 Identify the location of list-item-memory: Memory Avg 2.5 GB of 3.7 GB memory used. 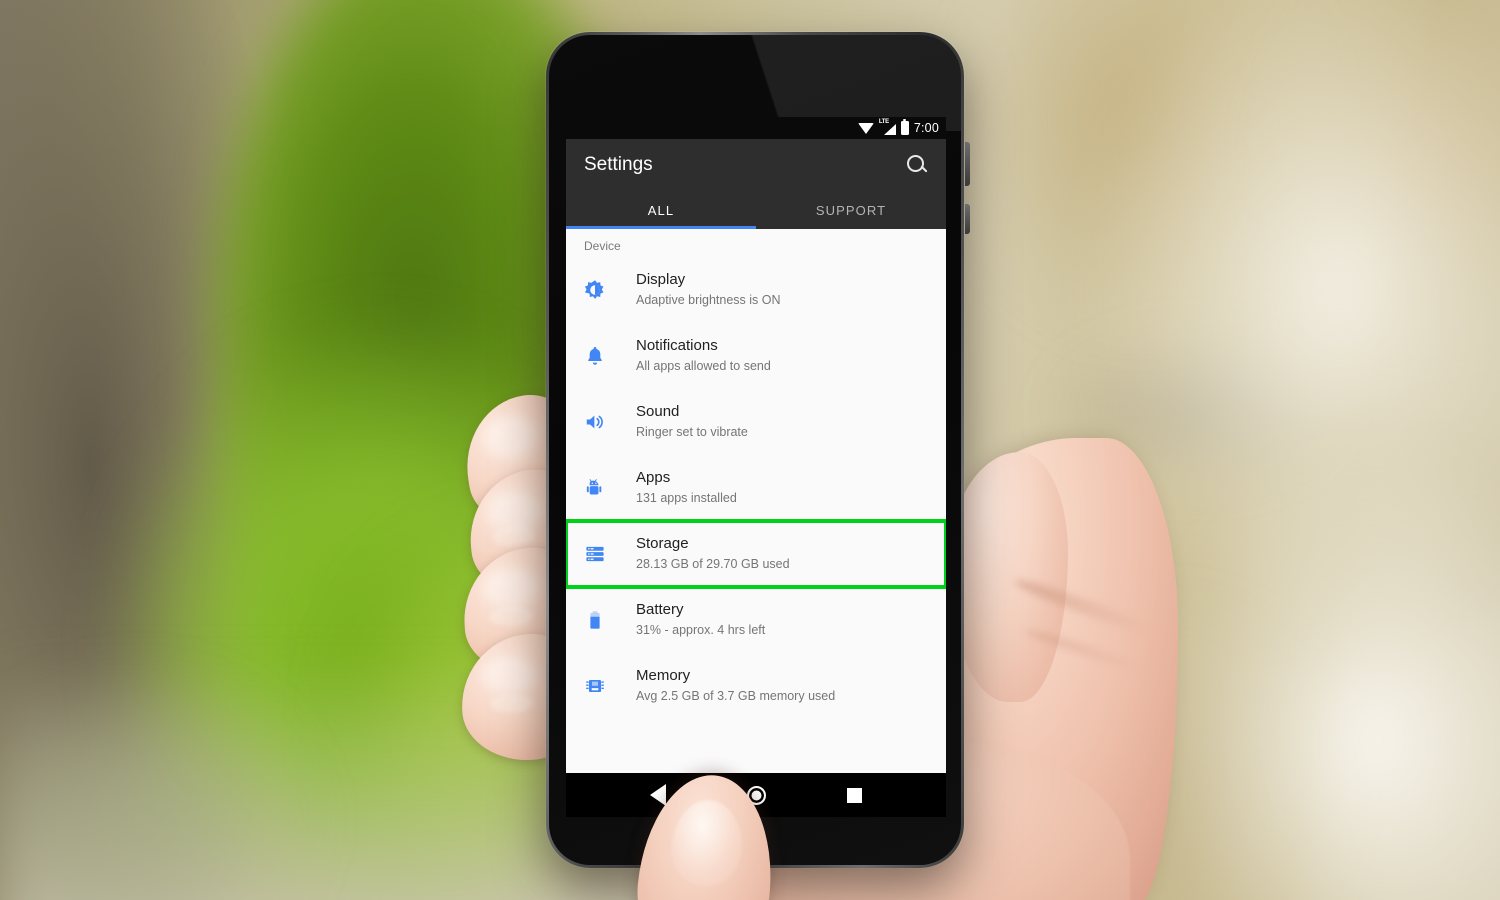
(756, 686).